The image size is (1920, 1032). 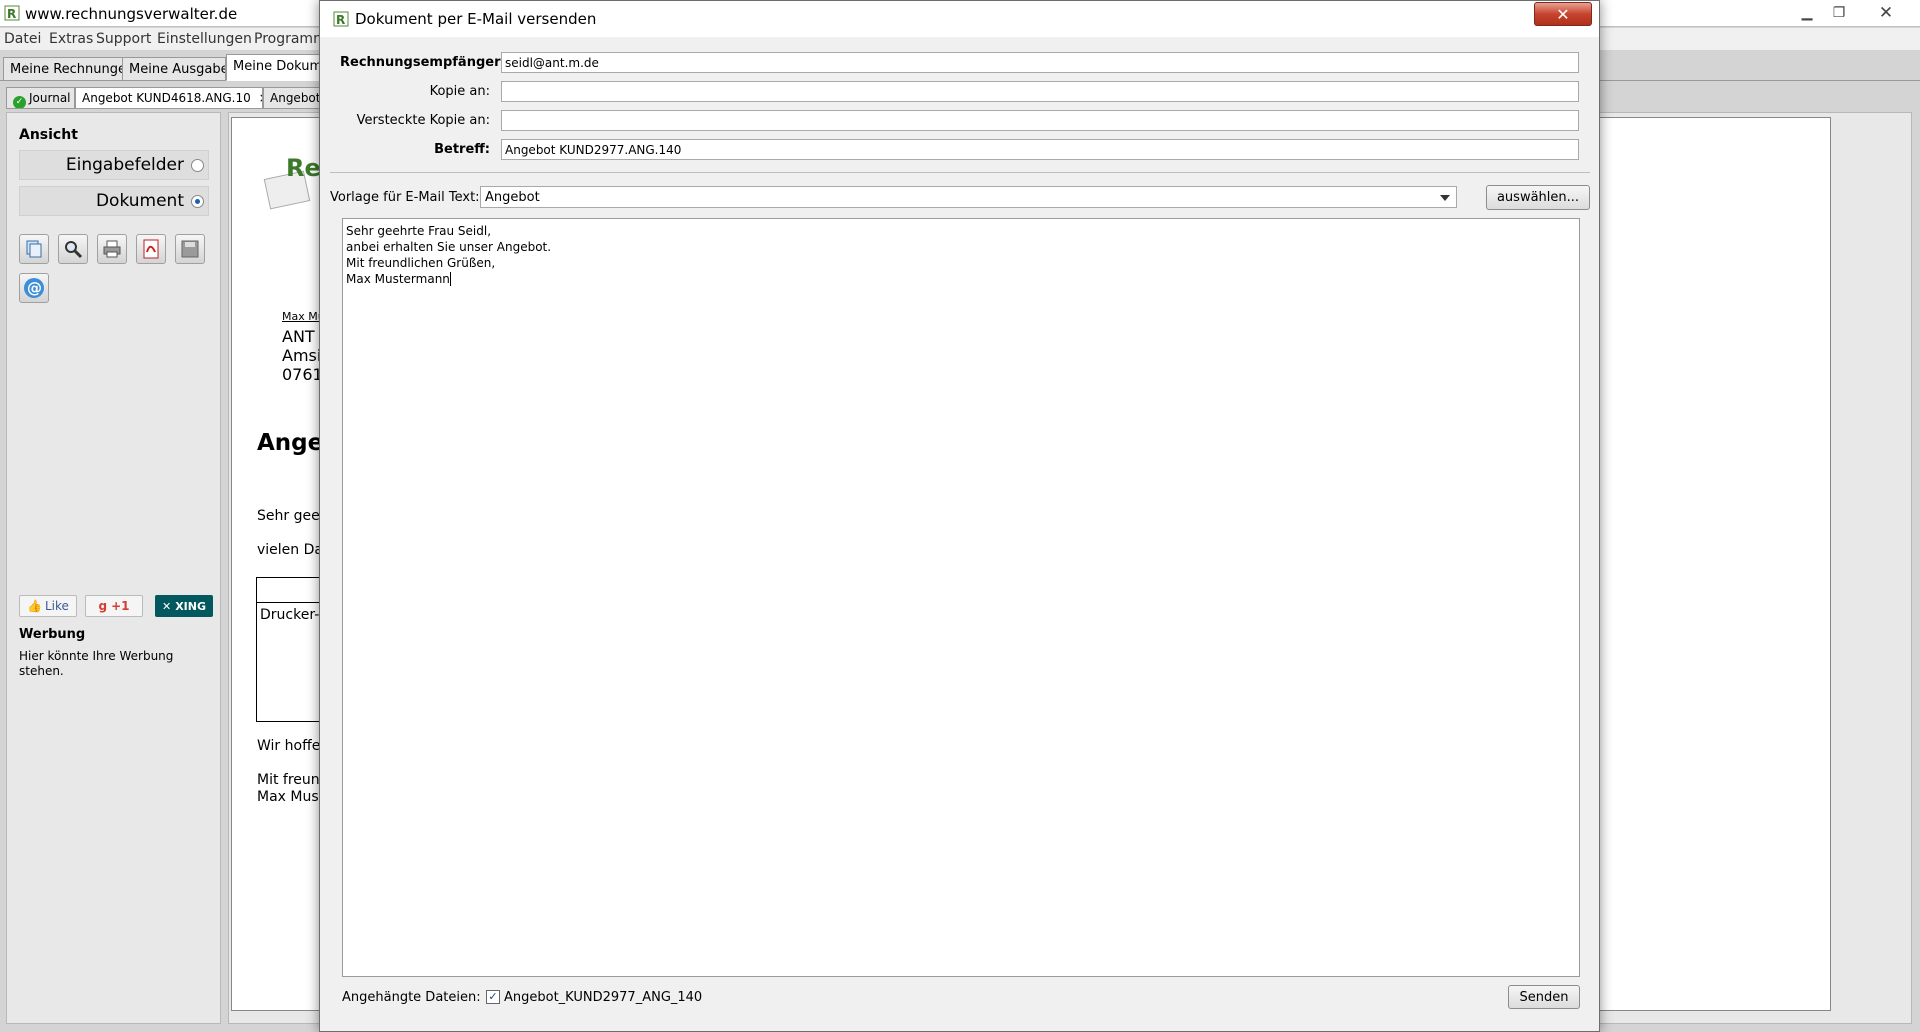 What do you see at coordinates (493, 997) in the screenshot?
I see `attachment-checkbox: ✓` at bounding box center [493, 997].